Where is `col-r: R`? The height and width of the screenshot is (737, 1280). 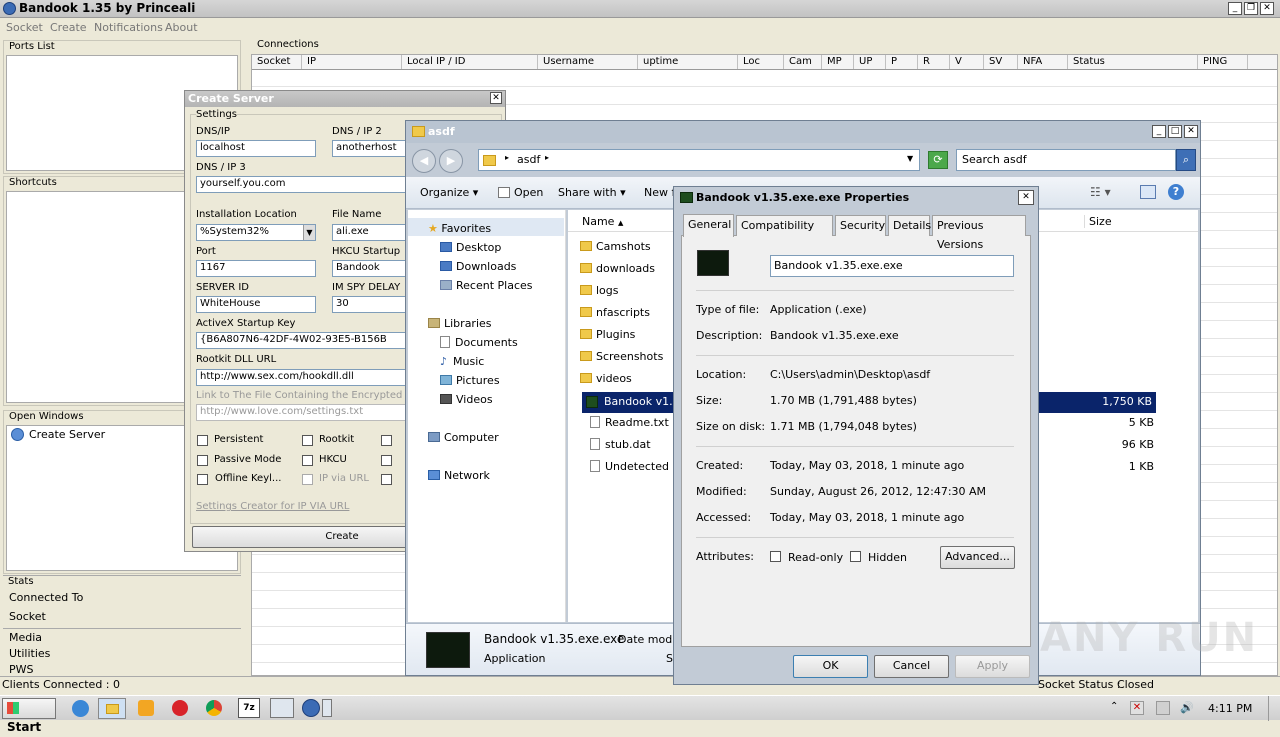 col-r: R is located at coordinates (934, 62).